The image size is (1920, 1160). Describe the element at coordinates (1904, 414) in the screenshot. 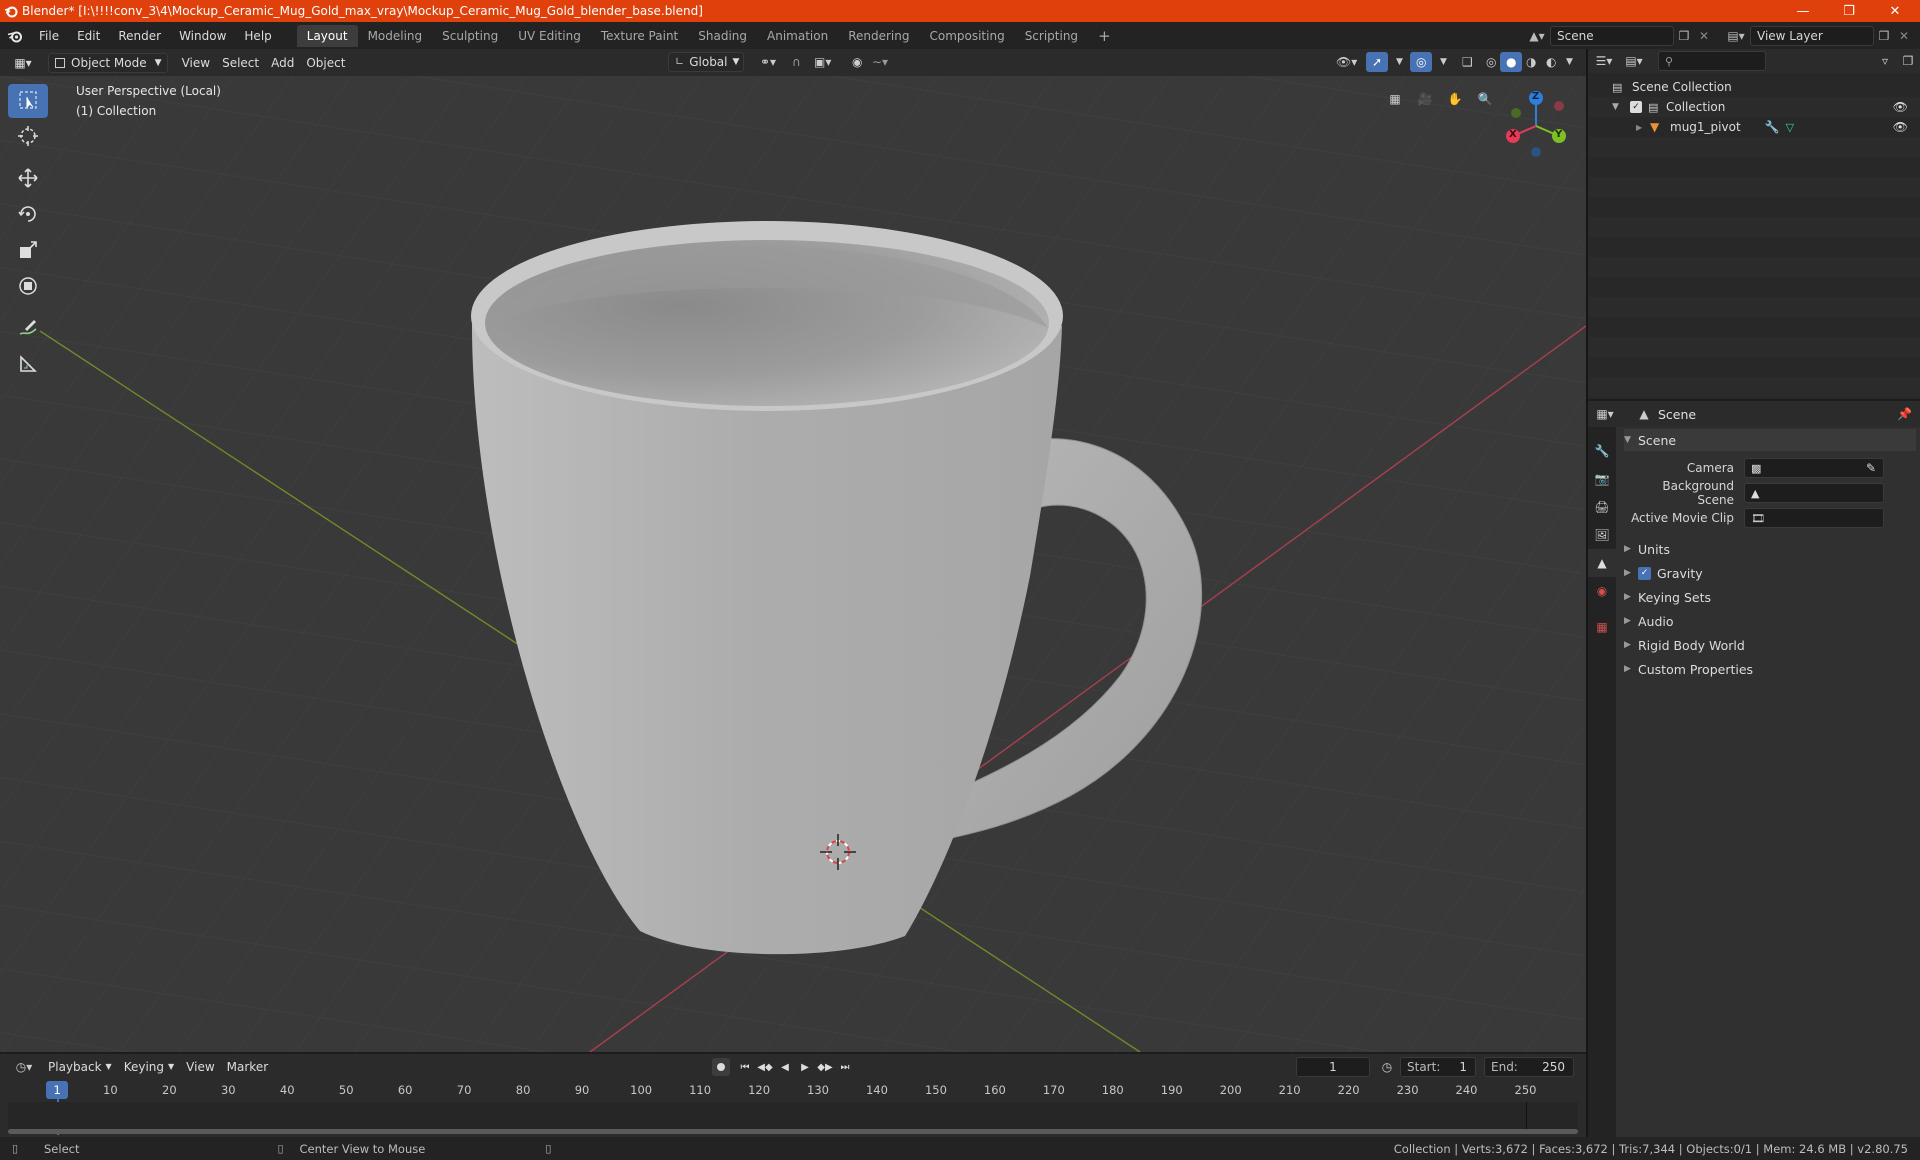

I see `pin-icon: 📌` at that location.